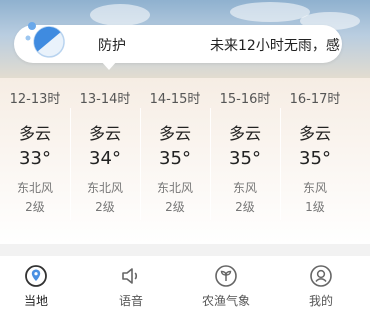 Image resolution: width=370 pixels, height=324 pixels. I want to click on tab-label: 当地, so click(35, 301).